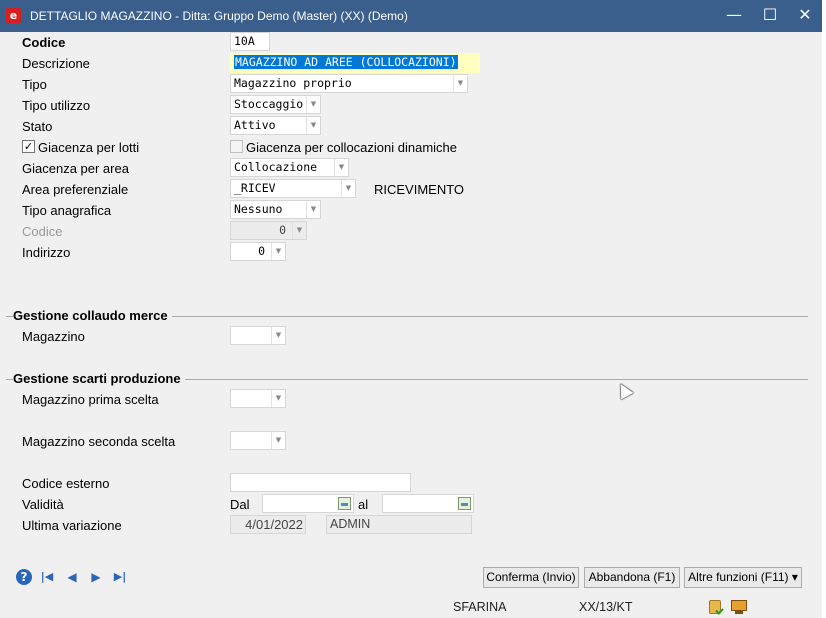 The image size is (826, 618). What do you see at coordinates (352, 147) in the screenshot?
I see `giacenza-collocazioni-label: Giacenza per collocazioni dinamiche` at bounding box center [352, 147].